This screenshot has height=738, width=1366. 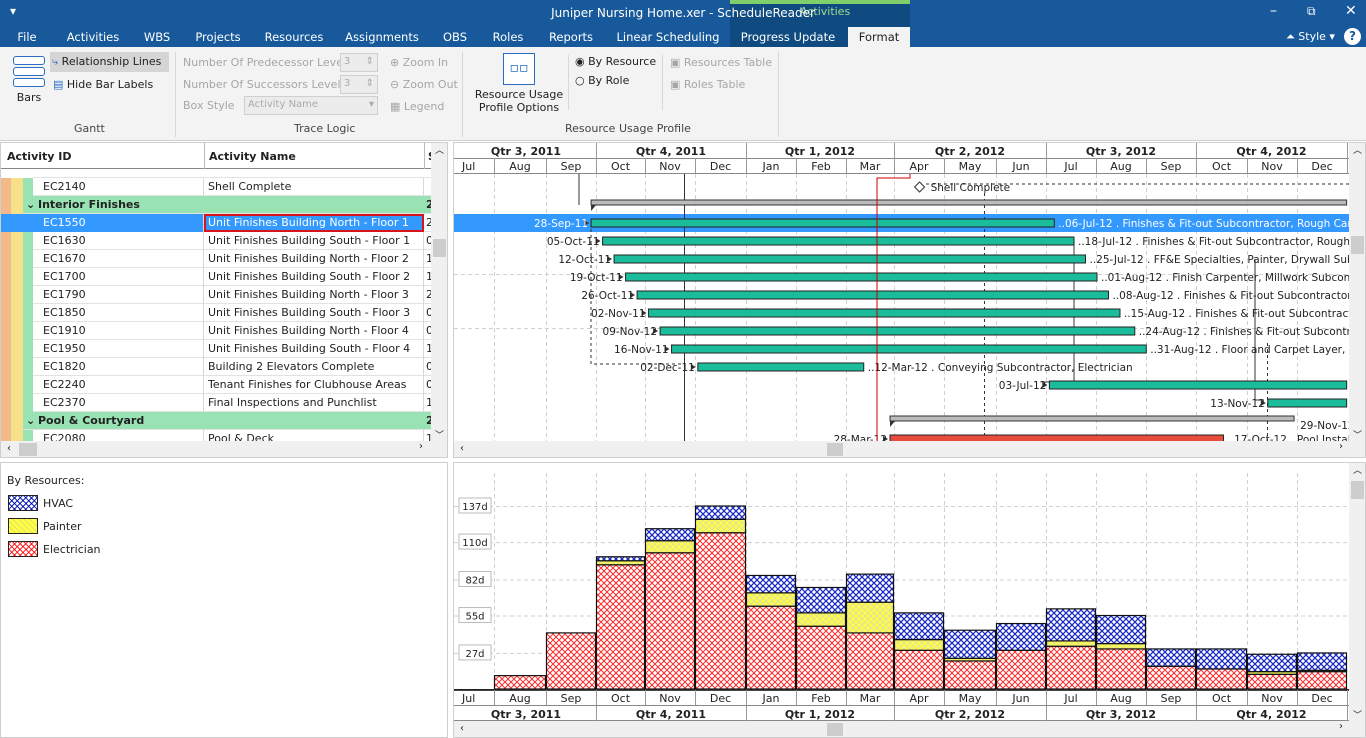 I want to click on wbs-group-row: ⌄Pool & Courtyard2, so click(x=216, y=421).